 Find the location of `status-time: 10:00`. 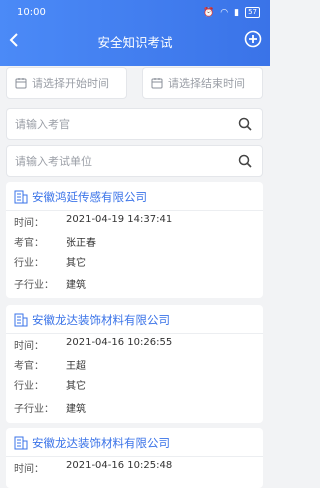

status-time: 10:00 is located at coordinates (31, 12).